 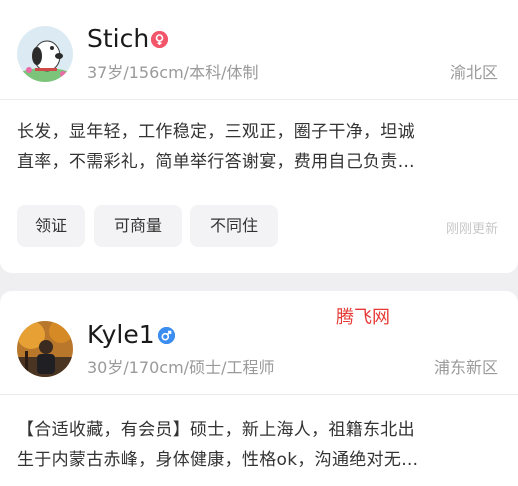 I want to click on profile-name: Kyle1, so click(x=121, y=334).